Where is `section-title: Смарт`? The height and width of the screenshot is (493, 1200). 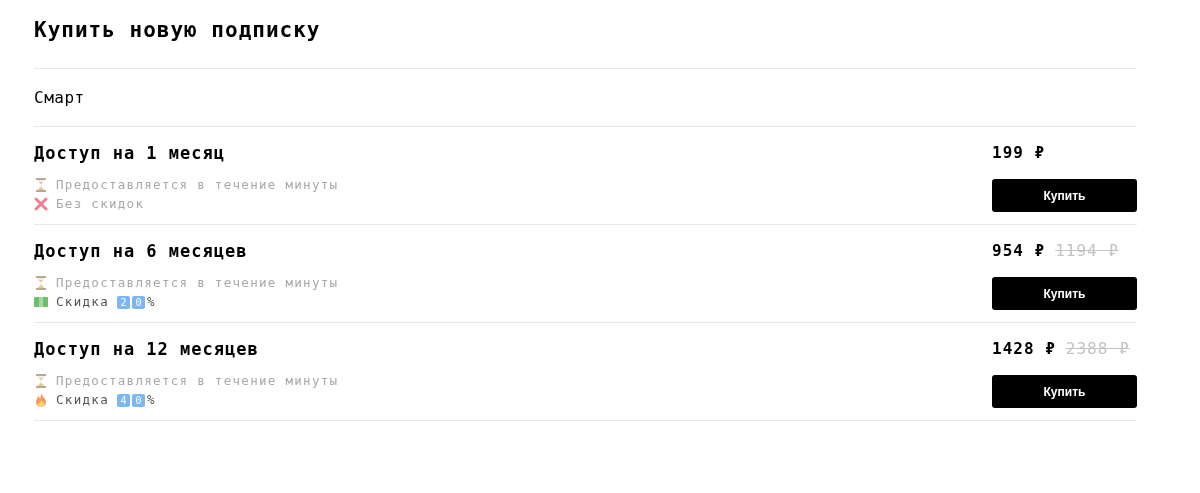 section-title: Смарт is located at coordinates (59, 97).